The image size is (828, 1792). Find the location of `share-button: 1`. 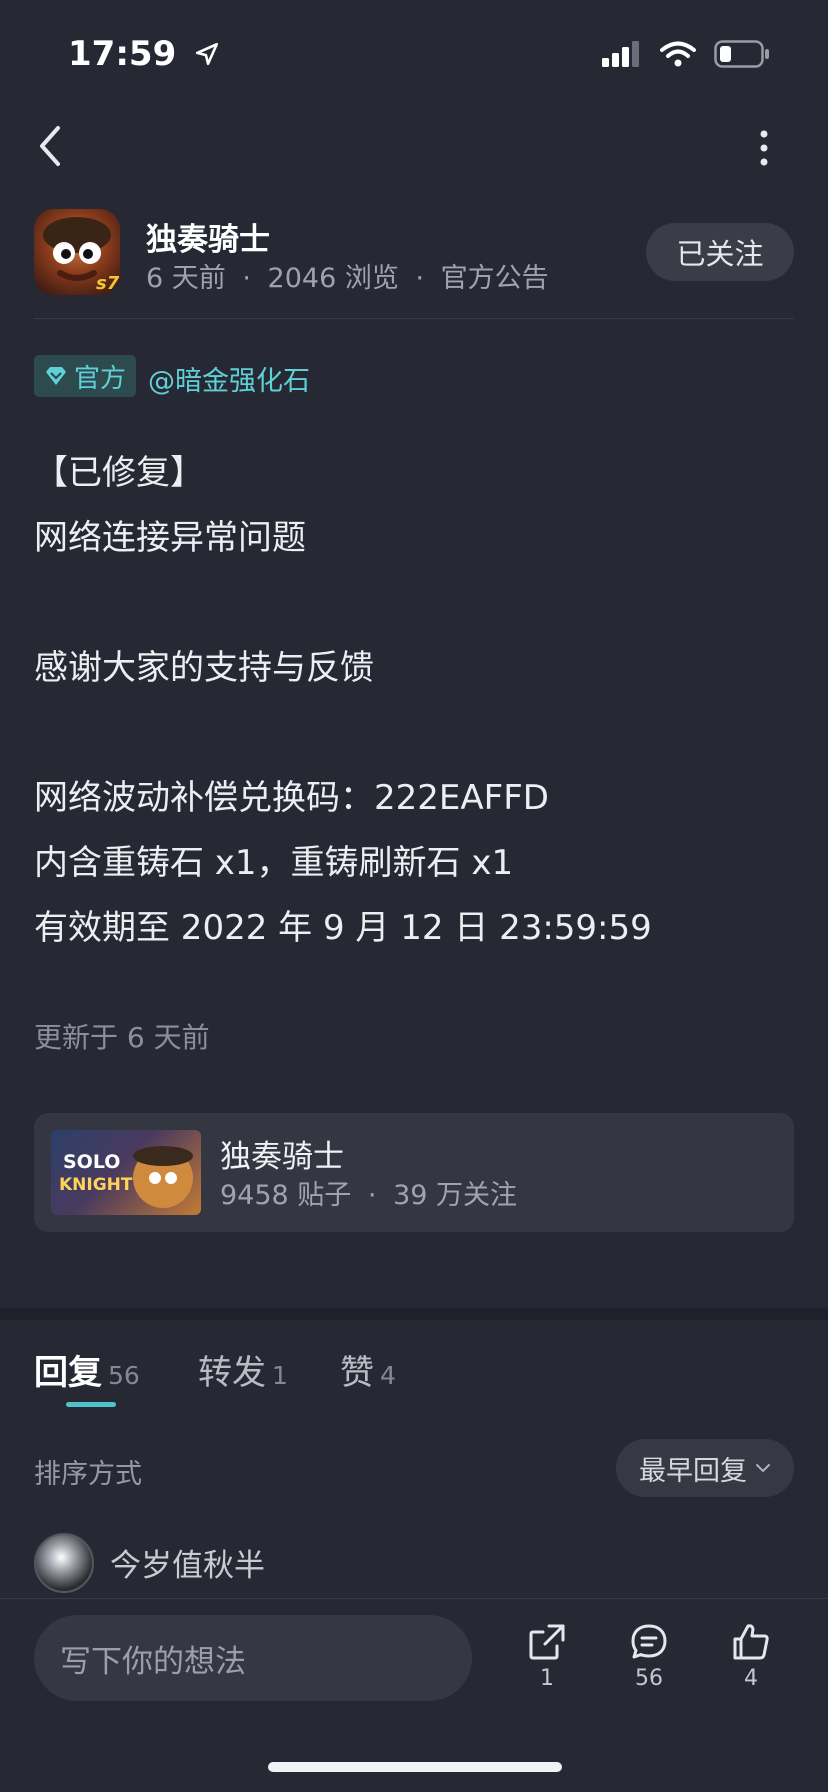

share-button: 1 is located at coordinates (547, 1656).